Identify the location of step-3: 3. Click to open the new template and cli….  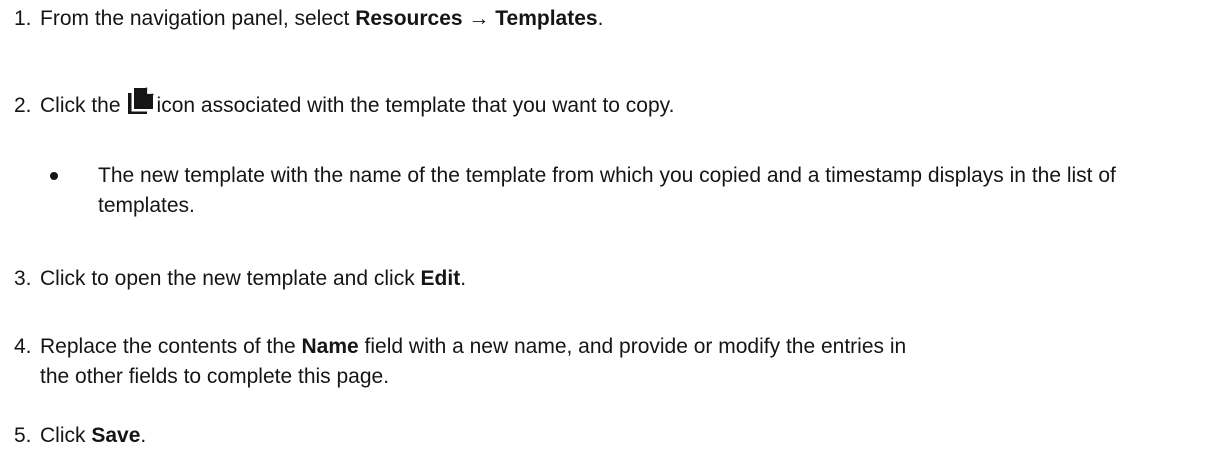
(614, 279).